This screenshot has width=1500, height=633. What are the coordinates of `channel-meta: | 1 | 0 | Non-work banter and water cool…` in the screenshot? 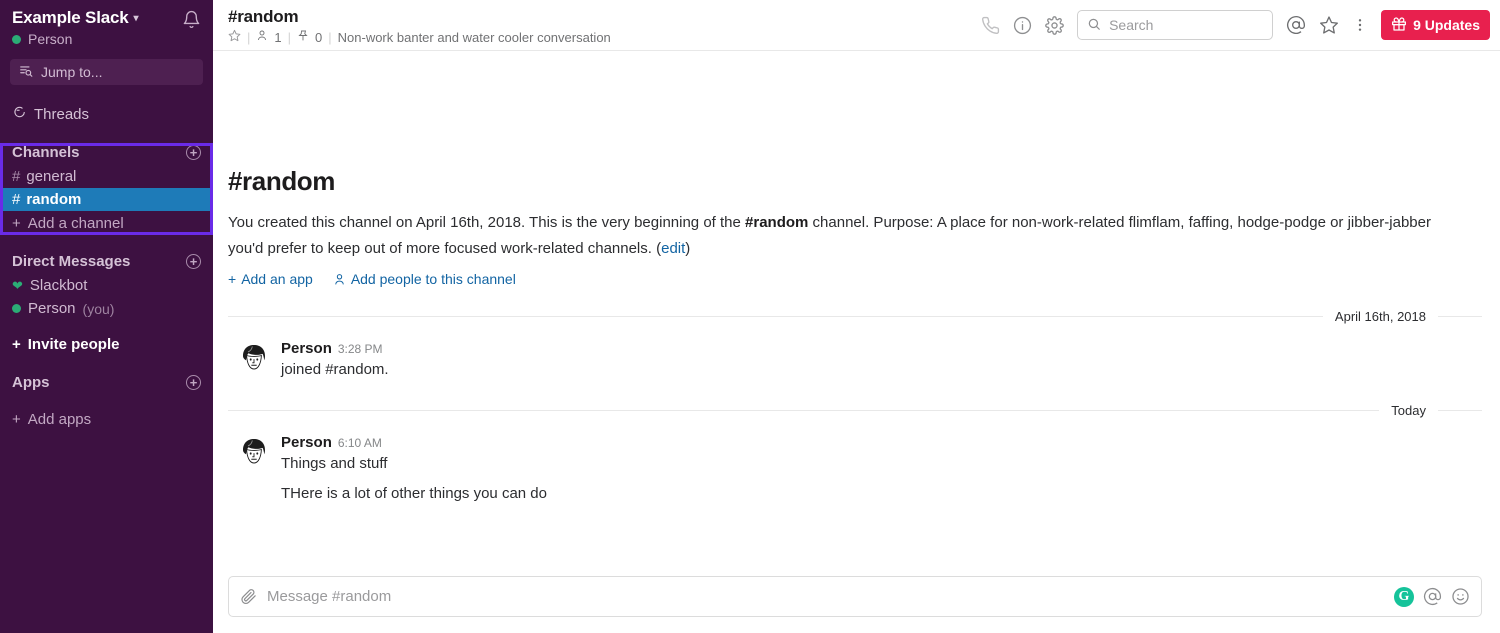 It's located at (419, 37).